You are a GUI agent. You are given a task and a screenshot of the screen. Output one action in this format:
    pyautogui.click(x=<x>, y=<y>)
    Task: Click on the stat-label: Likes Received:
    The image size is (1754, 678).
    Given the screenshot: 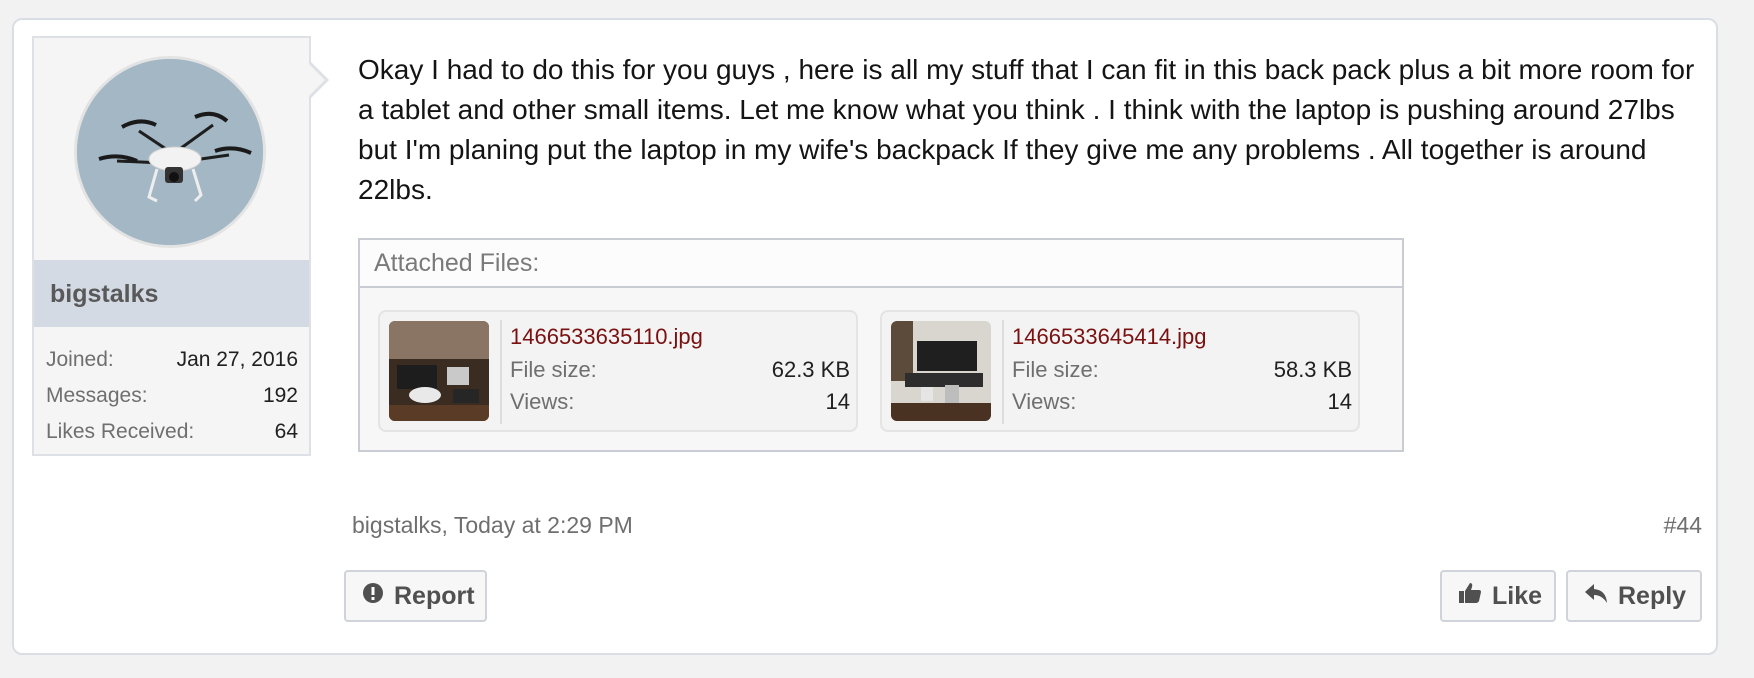 What is the action you would take?
    pyautogui.click(x=120, y=431)
    